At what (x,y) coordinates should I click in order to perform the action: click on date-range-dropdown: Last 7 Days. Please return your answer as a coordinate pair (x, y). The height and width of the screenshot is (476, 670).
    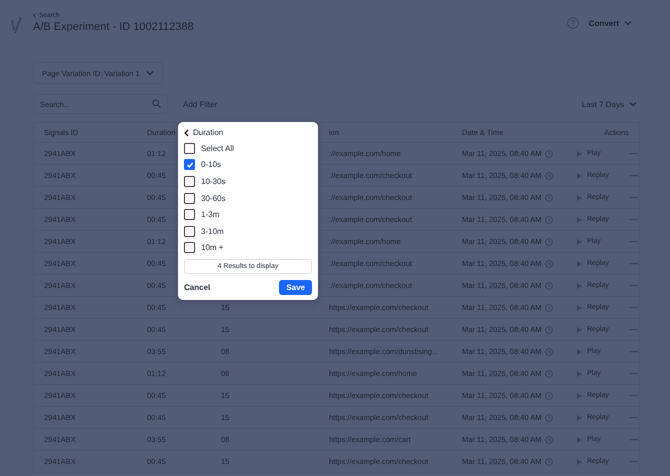
    Looking at the image, I should click on (609, 104).